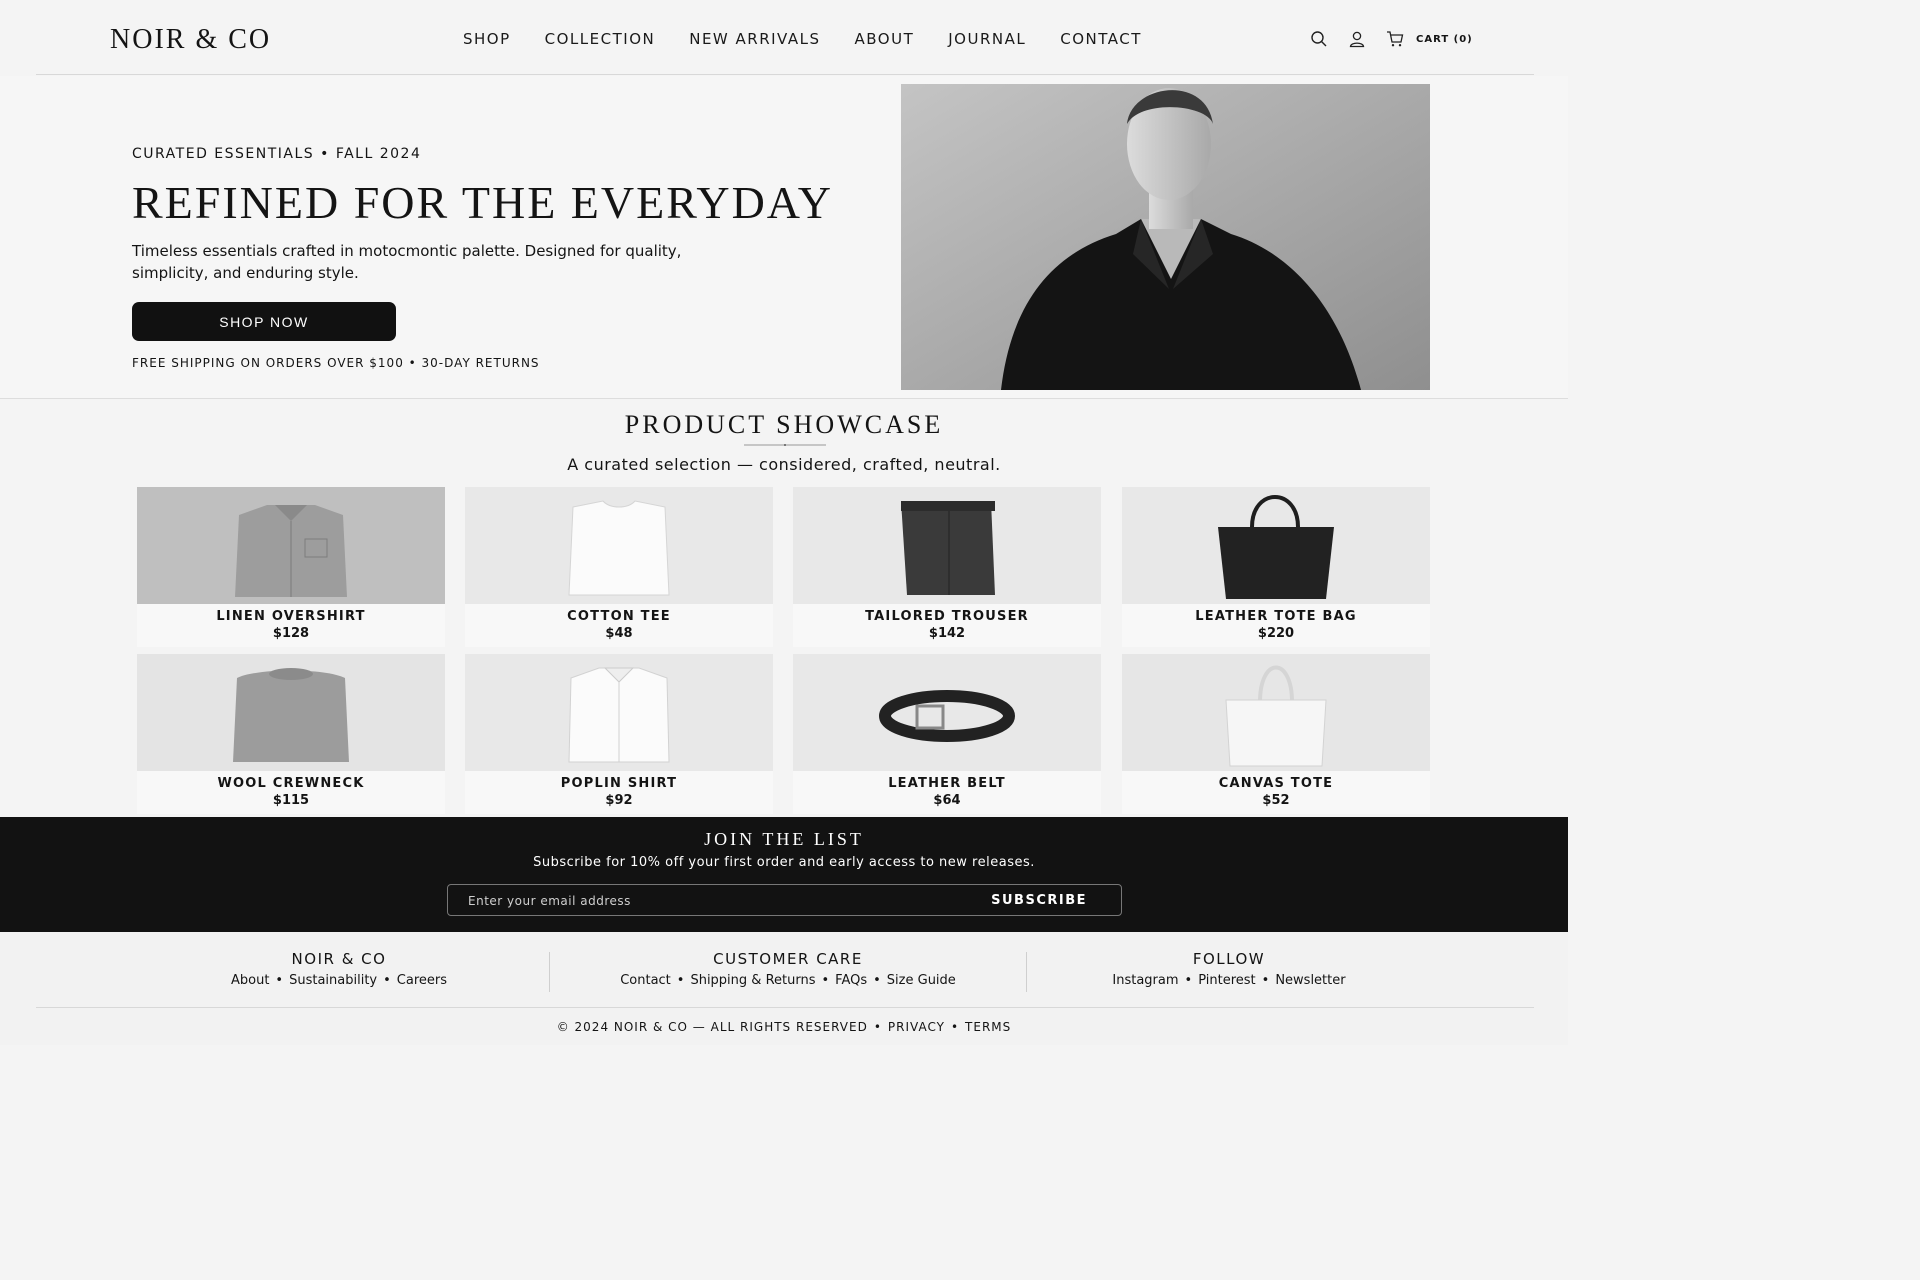 The height and width of the screenshot is (1280, 1920). What do you see at coordinates (291, 712) in the screenshot?
I see `crewneck-image` at bounding box center [291, 712].